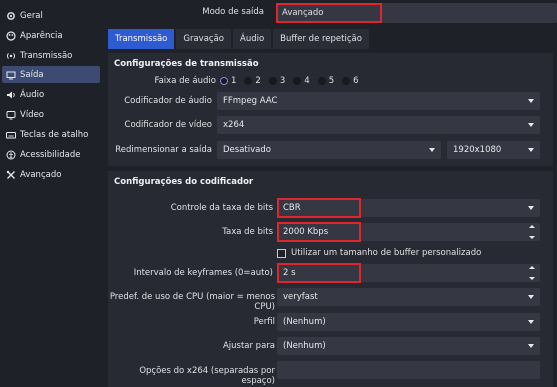 The image size is (557, 387). What do you see at coordinates (329, 150) in the screenshot?
I see `rescale-select: Desativado` at bounding box center [329, 150].